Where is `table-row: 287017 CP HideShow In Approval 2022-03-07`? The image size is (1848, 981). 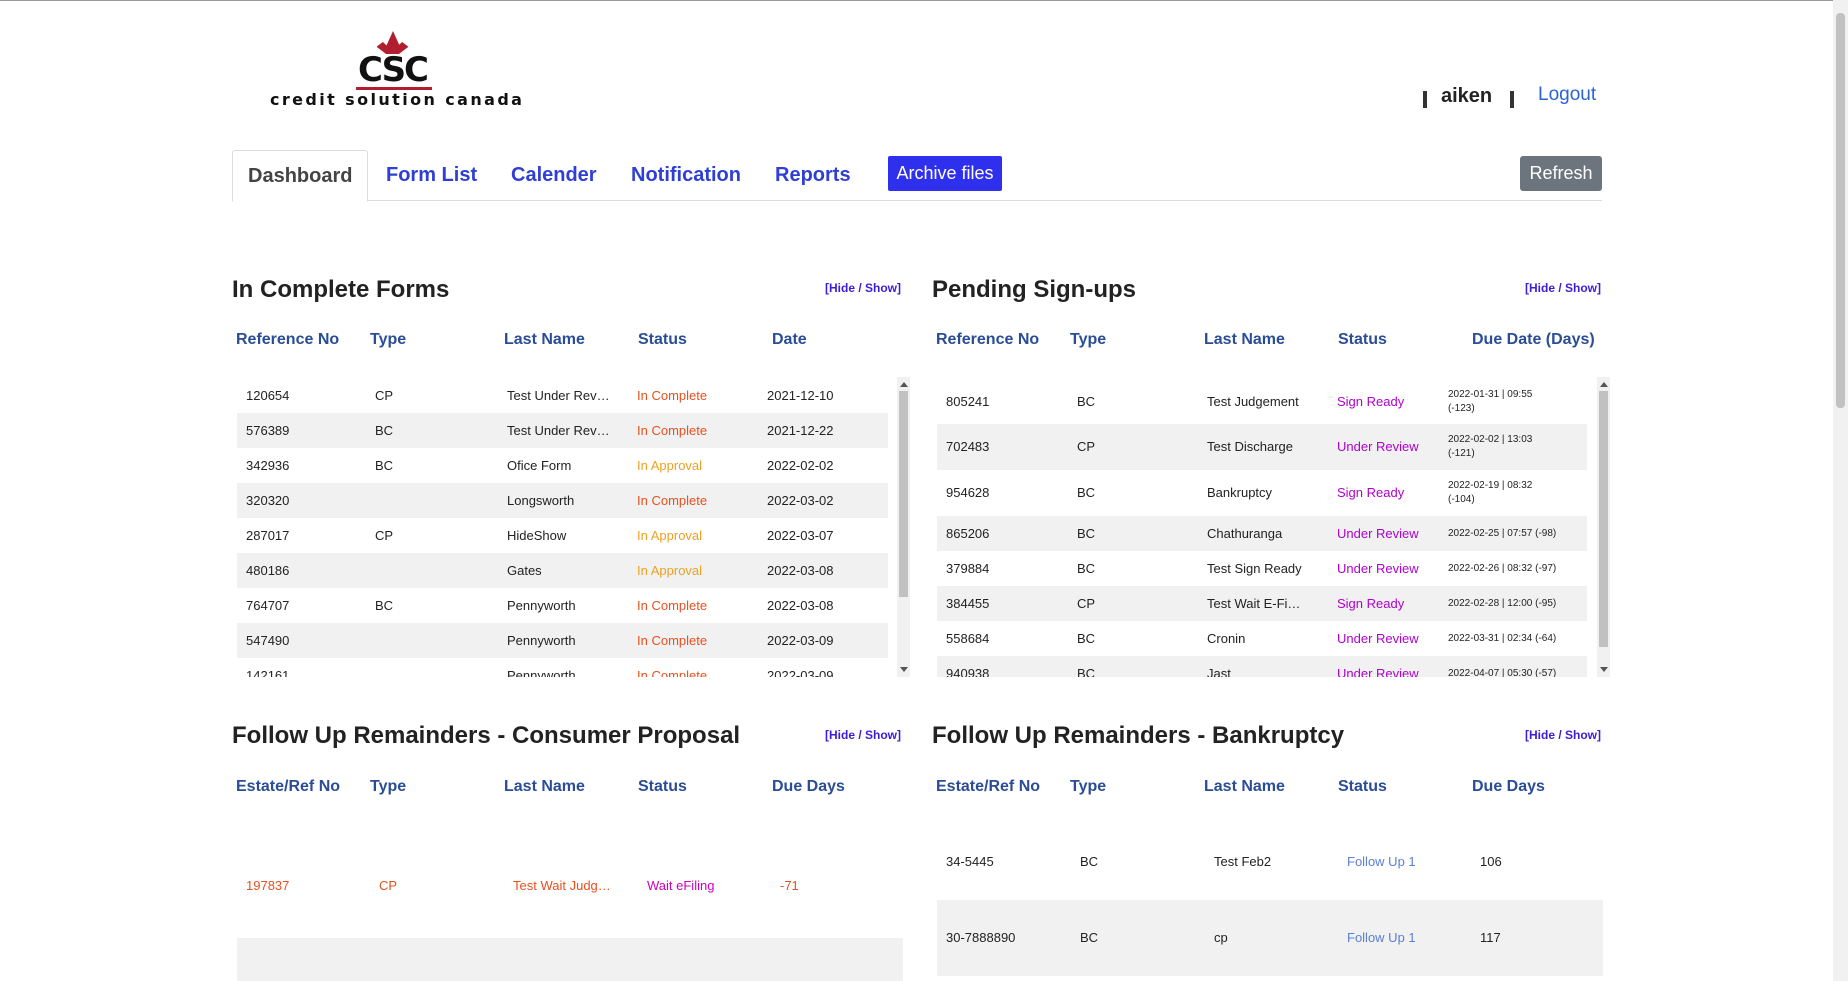
table-row: 287017 CP HideShow In Approval 2022-03-07 is located at coordinates (562, 535).